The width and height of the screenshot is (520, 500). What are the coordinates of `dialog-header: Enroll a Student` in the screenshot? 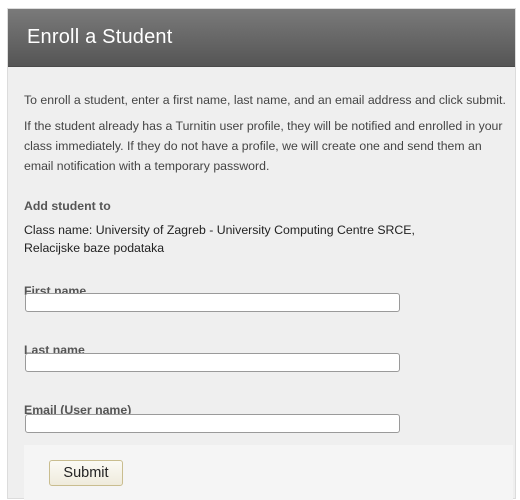 It's located at (261, 38).